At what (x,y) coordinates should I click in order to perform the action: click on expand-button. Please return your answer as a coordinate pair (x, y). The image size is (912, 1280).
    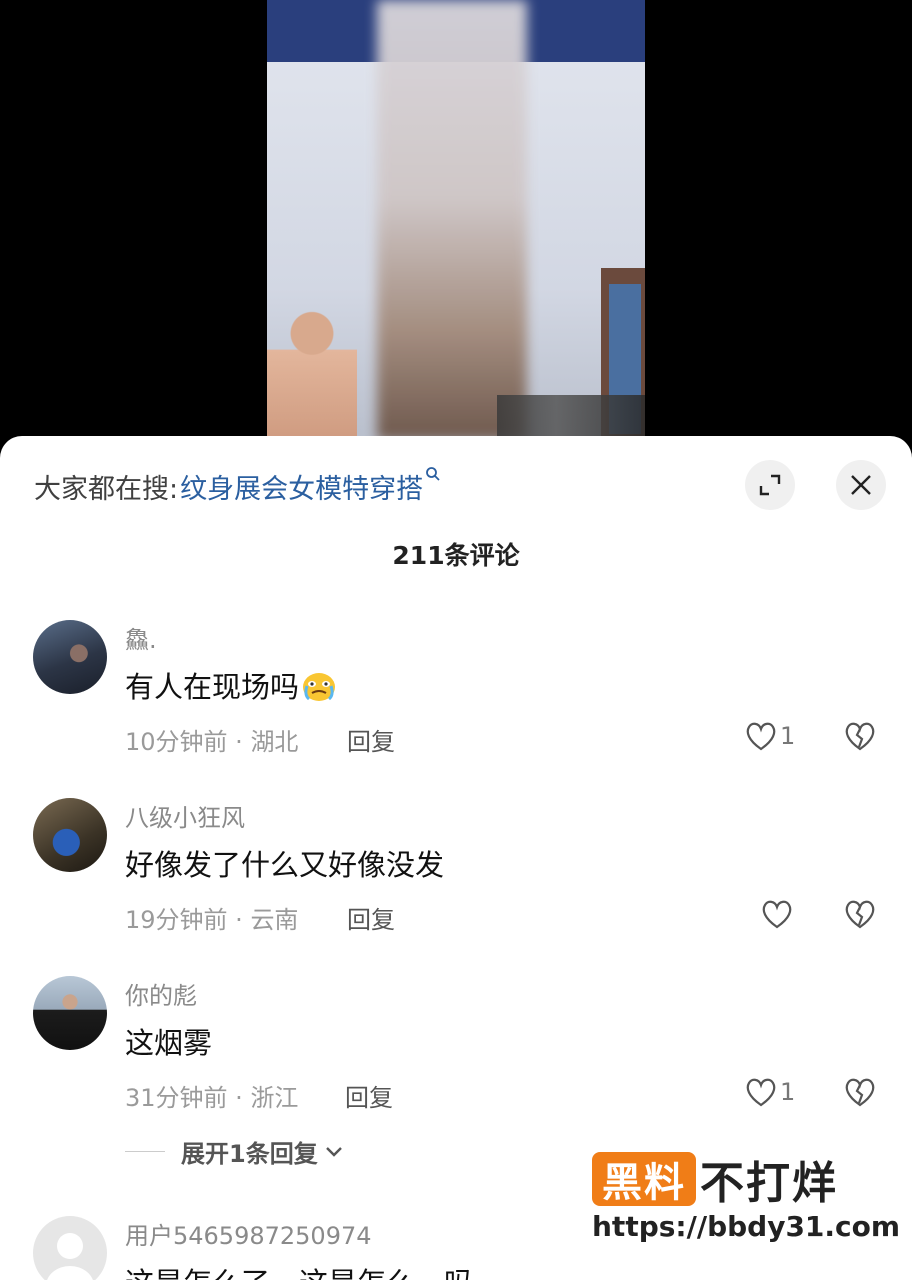
    Looking at the image, I should click on (770, 485).